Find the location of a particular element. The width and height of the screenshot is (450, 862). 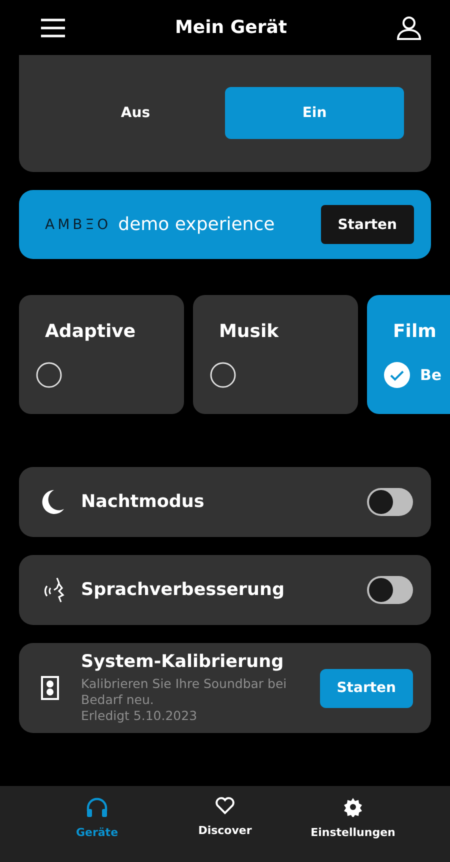

person-icon is located at coordinates (409, 28).